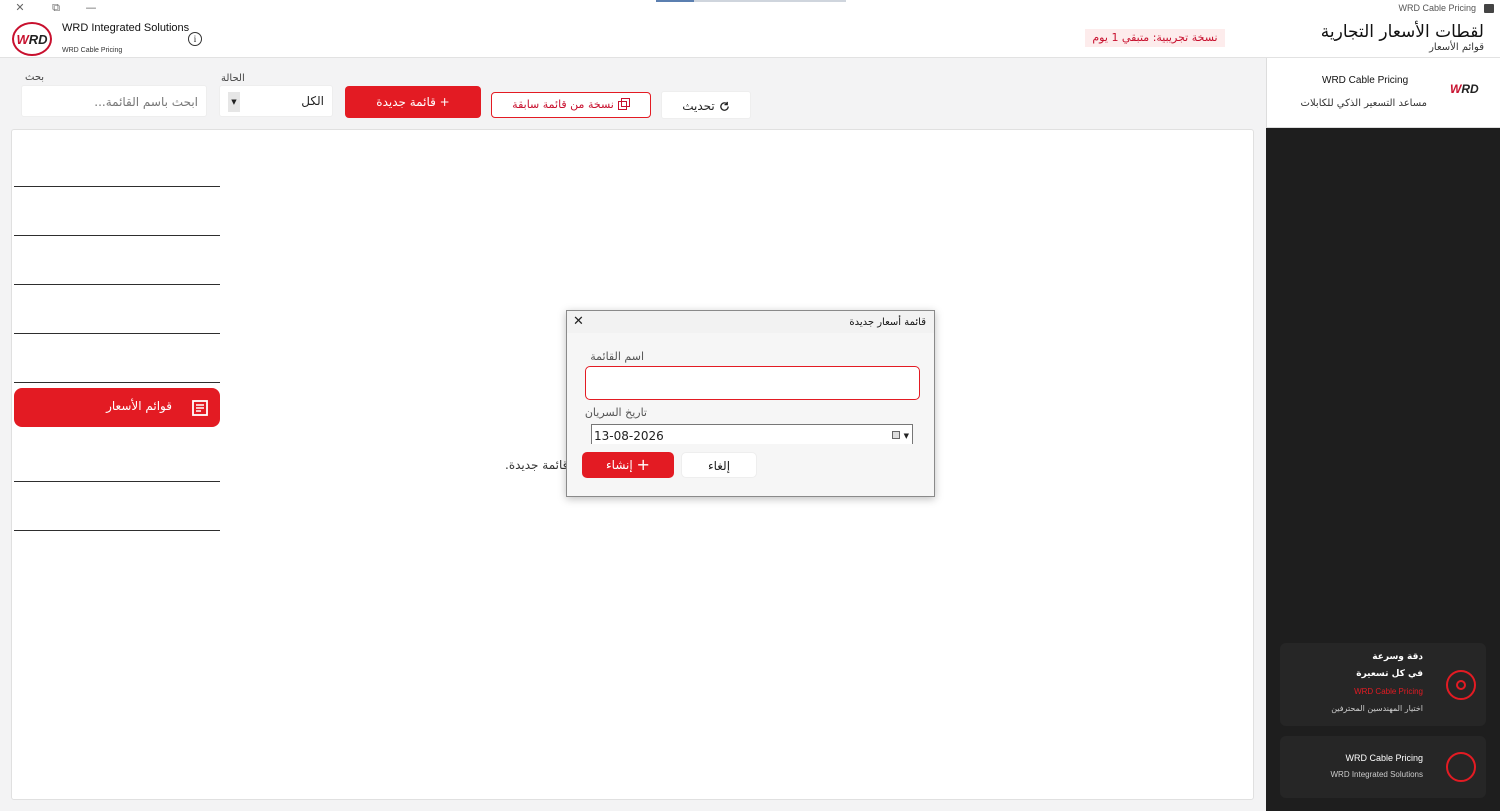 The width and height of the screenshot is (1500, 811). Describe the element at coordinates (150, 356) in the screenshot. I see `sidebar-item-label: السجلات` at that location.